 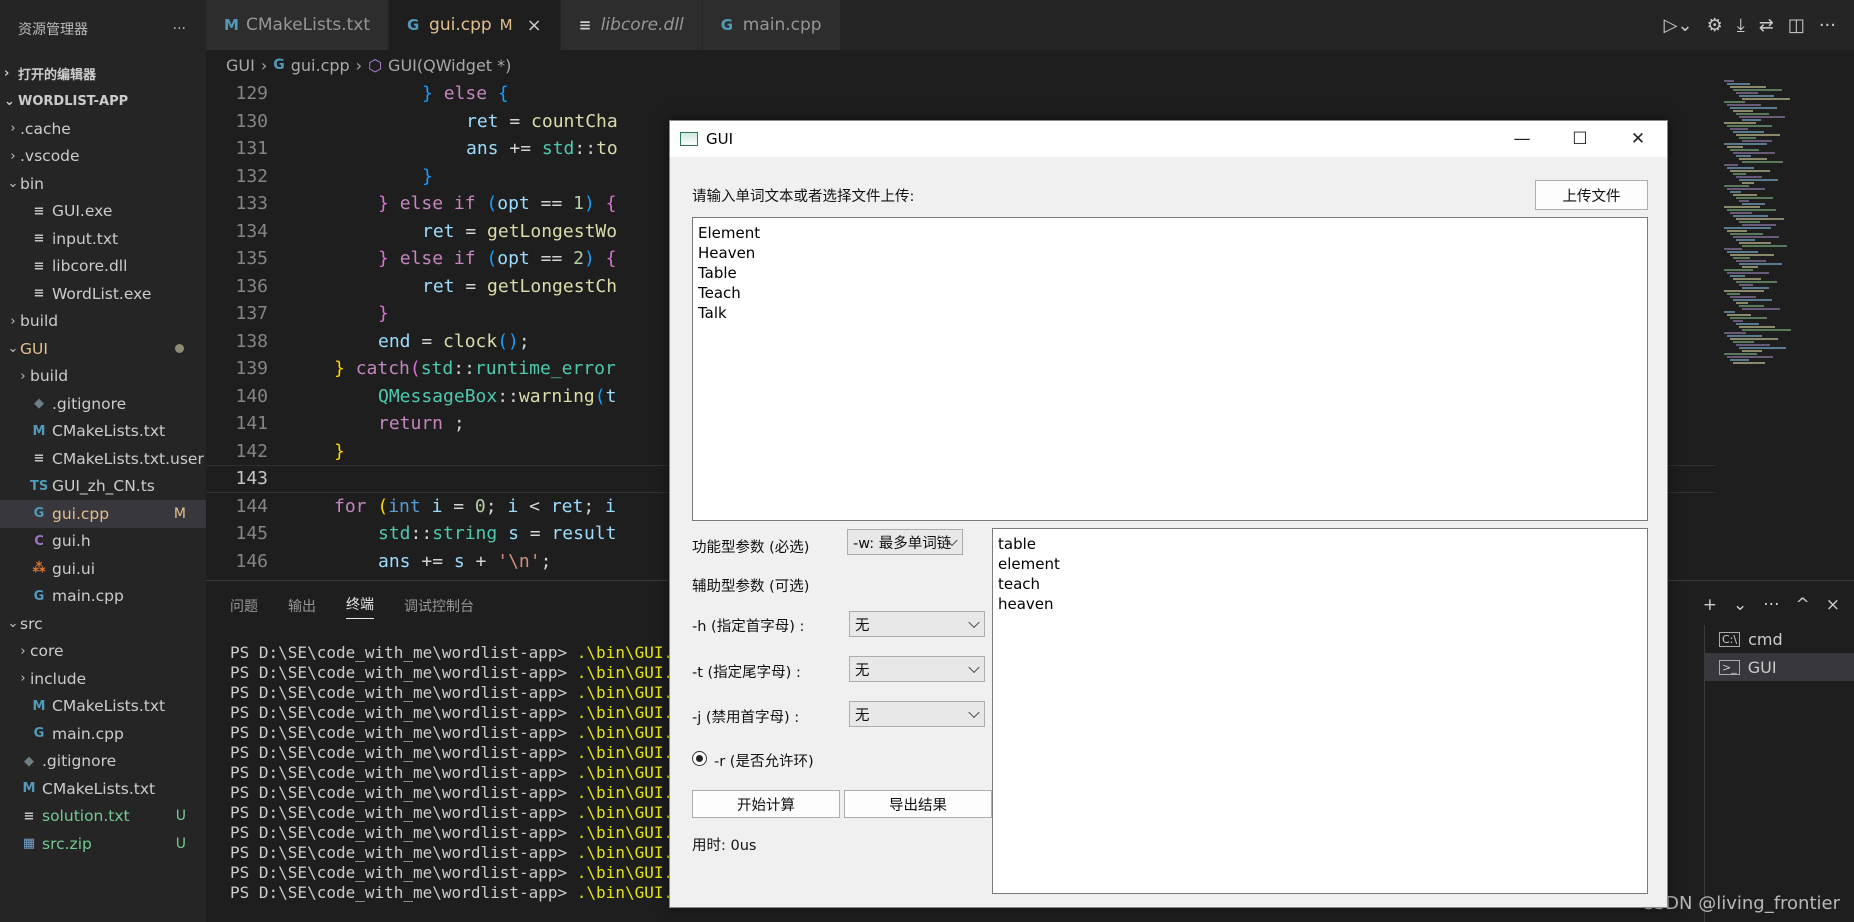 What do you see at coordinates (103, 652) in the screenshot?
I see `tree-item: › core` at bounding box center [103, 652].